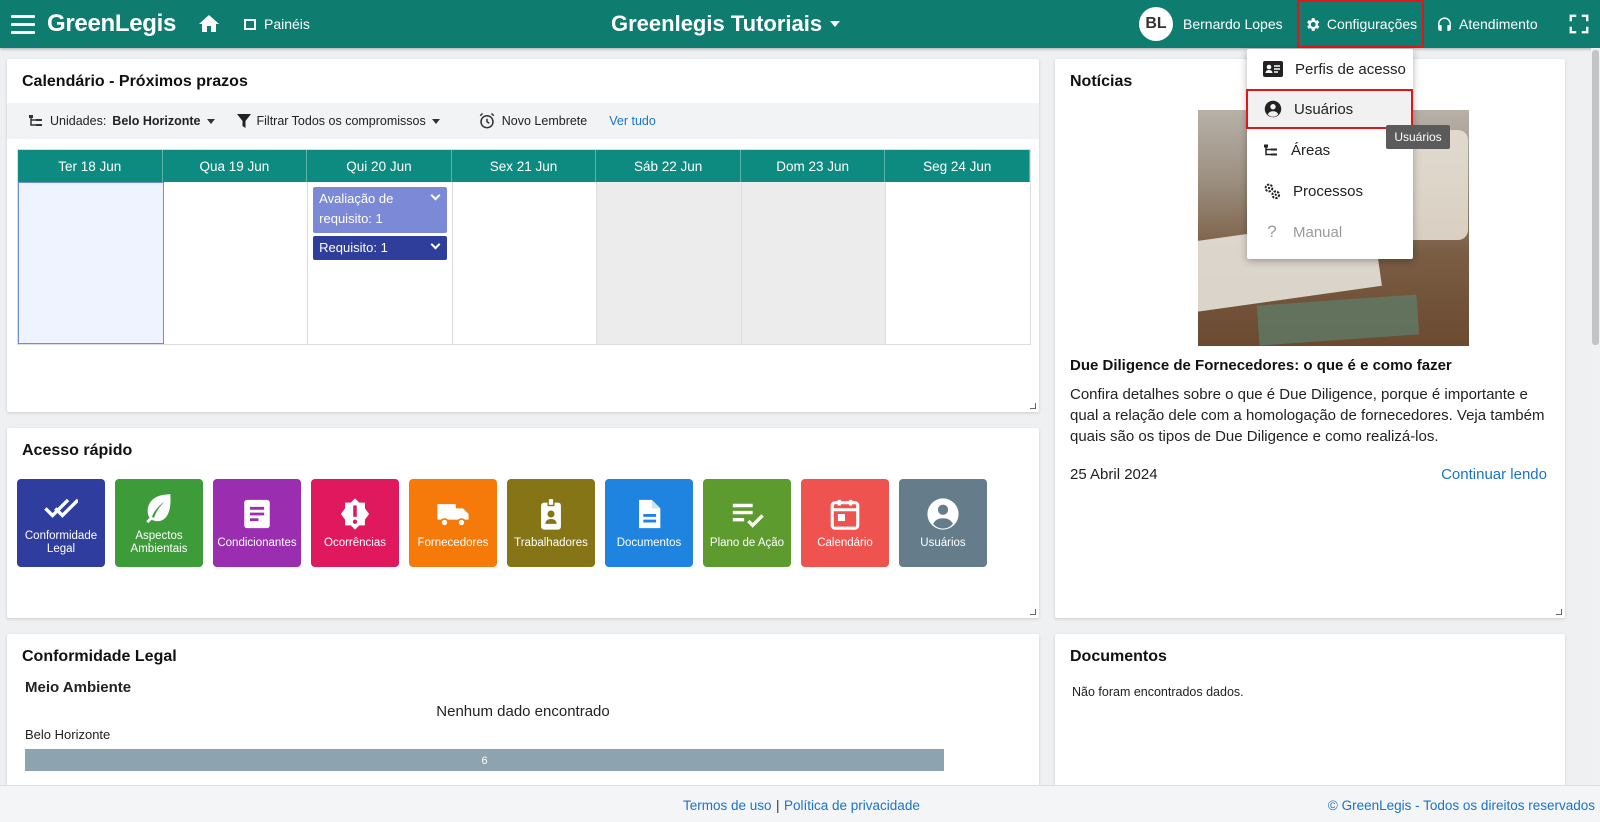 The height and width of the screenshot is (822, 1600). Describe the element at coordinates (1211, 24) in the screenshot. I see `user-menu: BL Bernardo Lopes` at that location.